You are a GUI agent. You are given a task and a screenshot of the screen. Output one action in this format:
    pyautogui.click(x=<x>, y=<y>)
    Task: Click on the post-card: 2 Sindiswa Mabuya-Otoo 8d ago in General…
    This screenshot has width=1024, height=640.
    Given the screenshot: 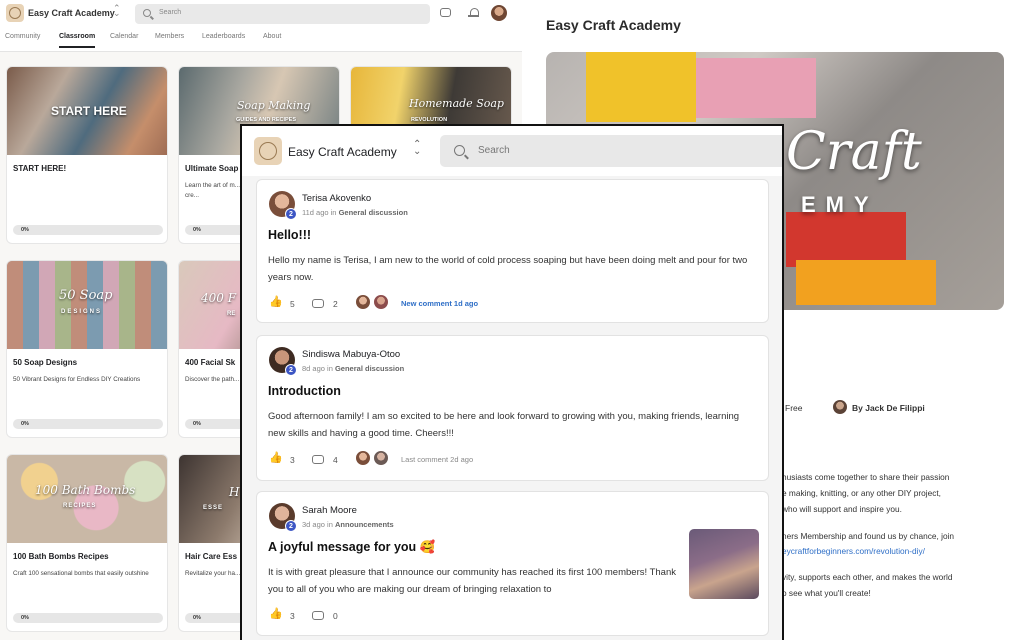 What is the action you would take?
    pyautogui.click(x=512, y=408)
    